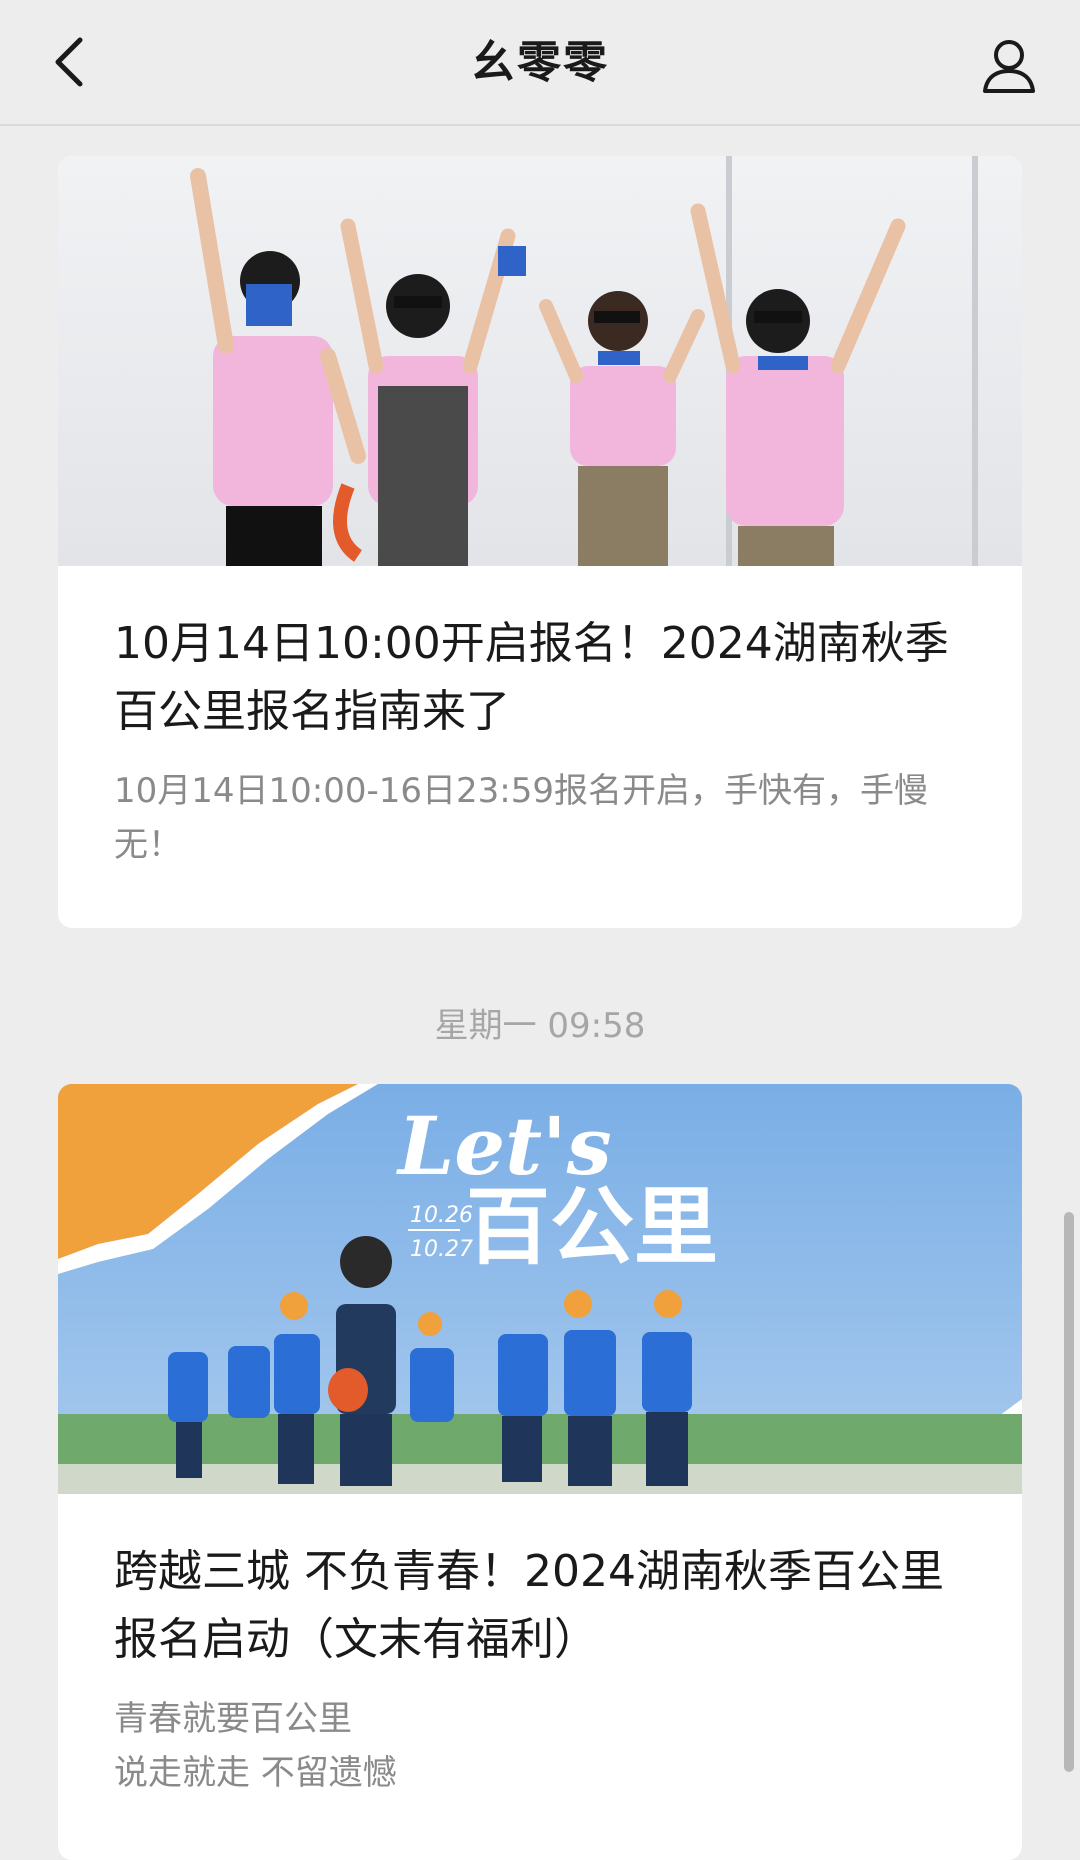  I want to click on page-title: 幺零零, so click(540, 62).